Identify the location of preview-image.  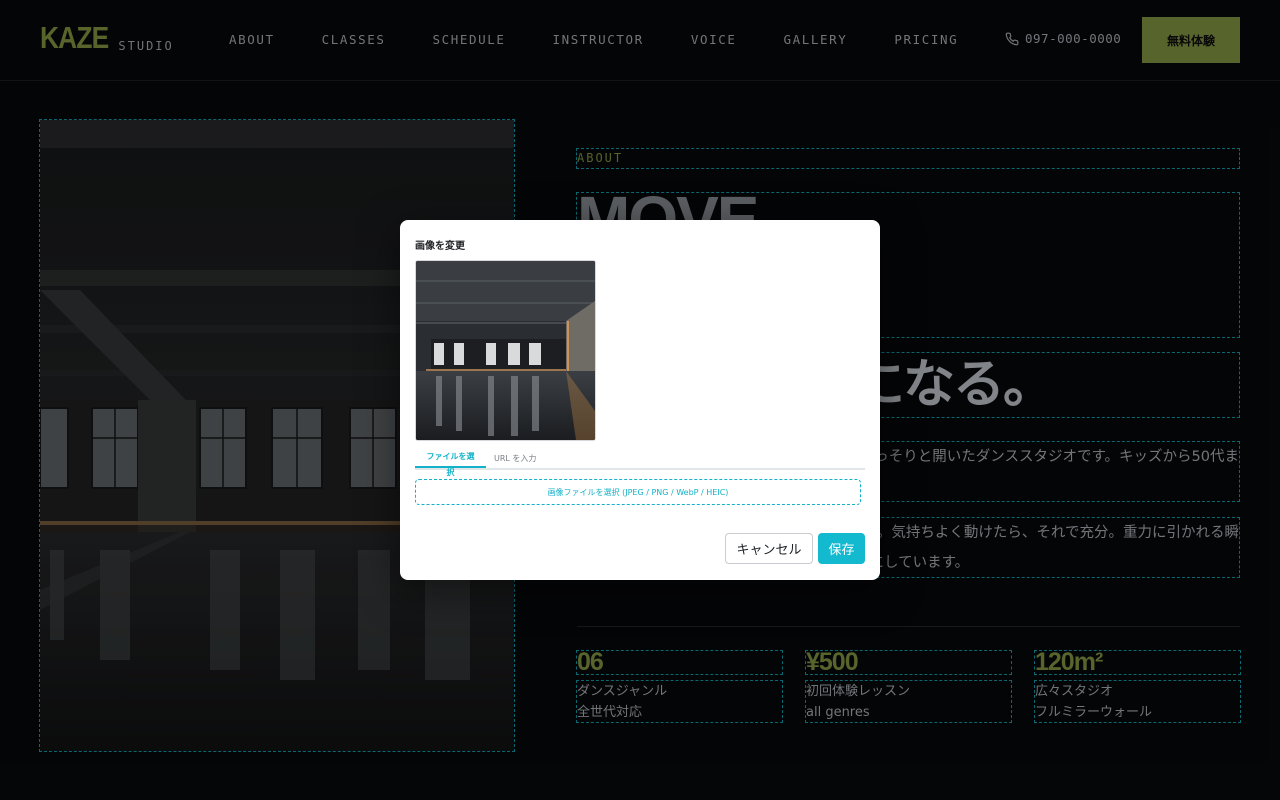
(505, 350).